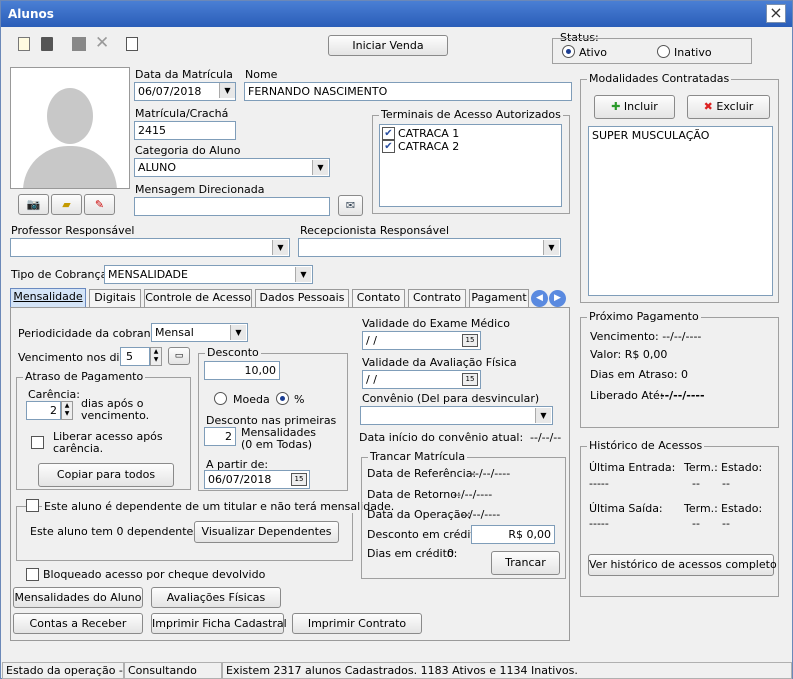 The width and height of the screenshot is (793, 679). Describe the element at coordinates (436, 323) in the screenshot. I see `validade-exame-label: Validade do Exame Médico` at that location.